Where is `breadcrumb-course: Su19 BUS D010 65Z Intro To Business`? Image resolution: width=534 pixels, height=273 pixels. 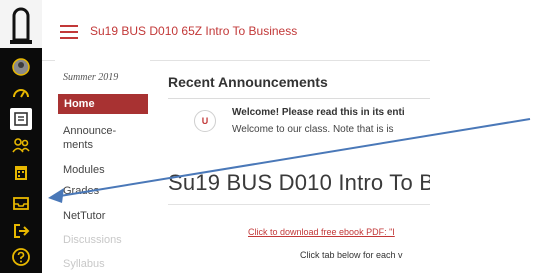
breadcrumb-course: Su19 BUS D010 65Z Intro To Business is located at coordinates (193, 31).